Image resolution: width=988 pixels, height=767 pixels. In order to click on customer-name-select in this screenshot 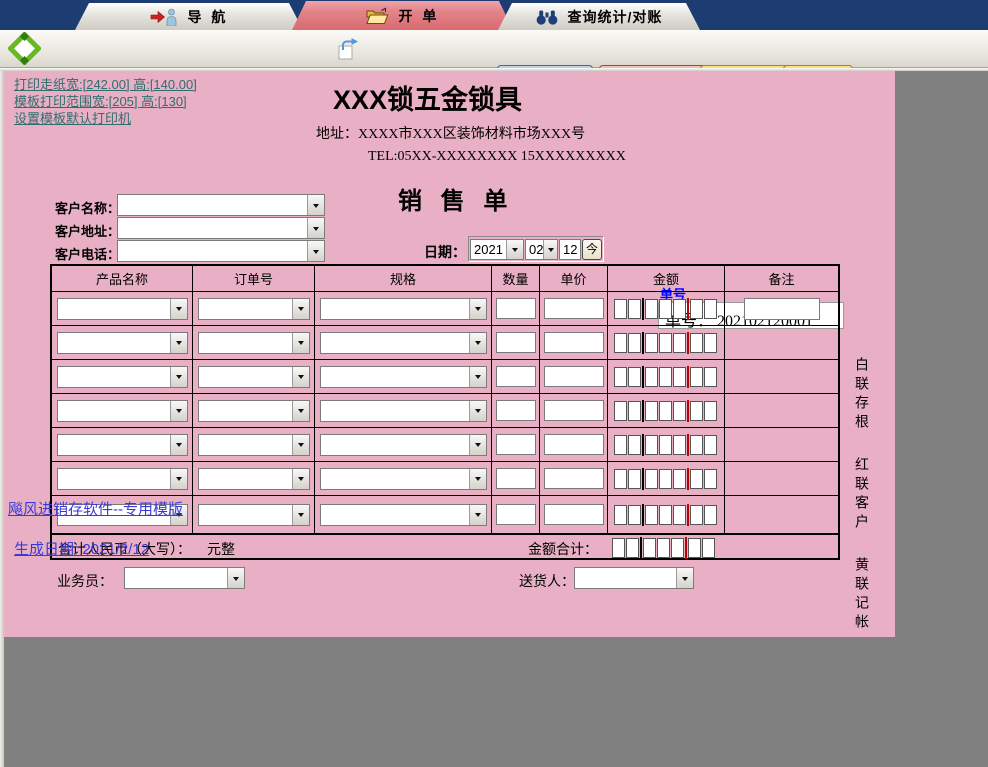, I will do `click(221, 205)`.